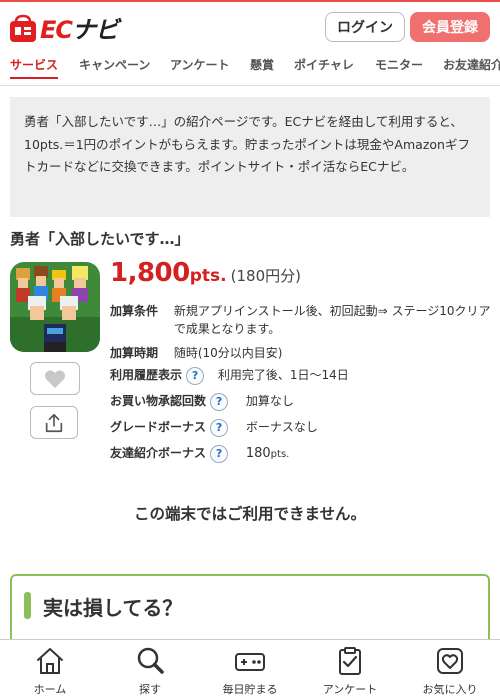 The width and height of the screenshot is (500, 700). I want to click on detail-row-history: 利用履歴表示? 利用完了後、1日～14日, so click(229, 375).